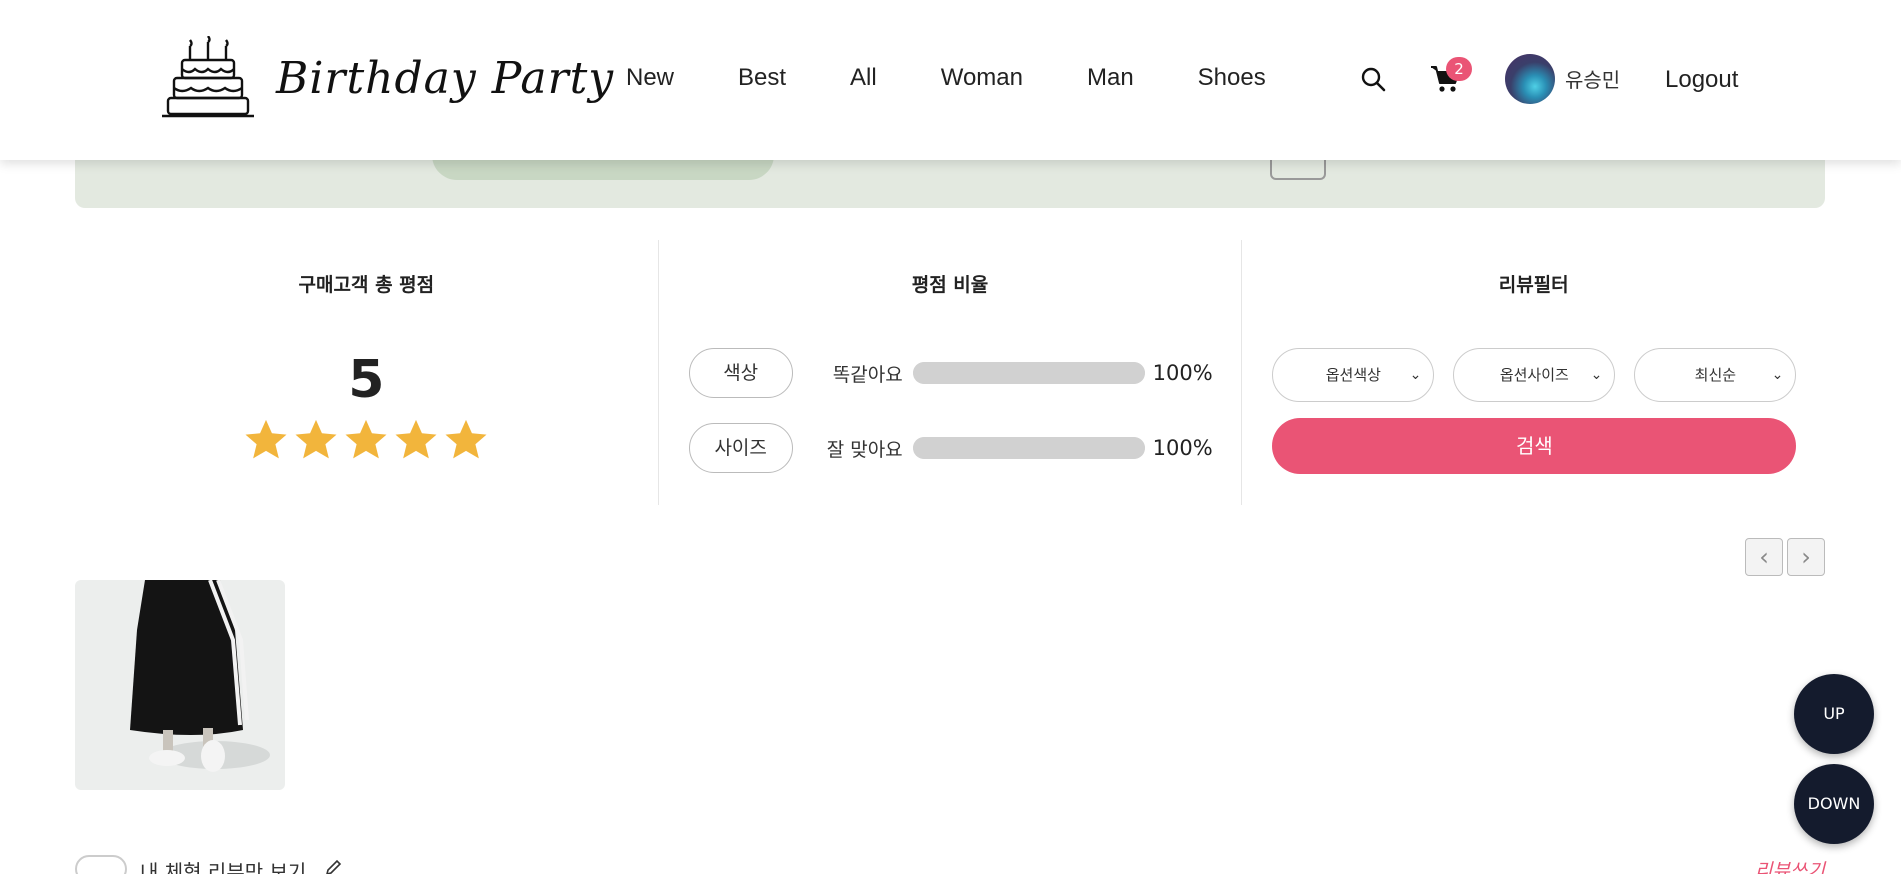 The image size is (1901, 874). I want to click on rating-ratio-title: 평점 비율, so click(950, 285).